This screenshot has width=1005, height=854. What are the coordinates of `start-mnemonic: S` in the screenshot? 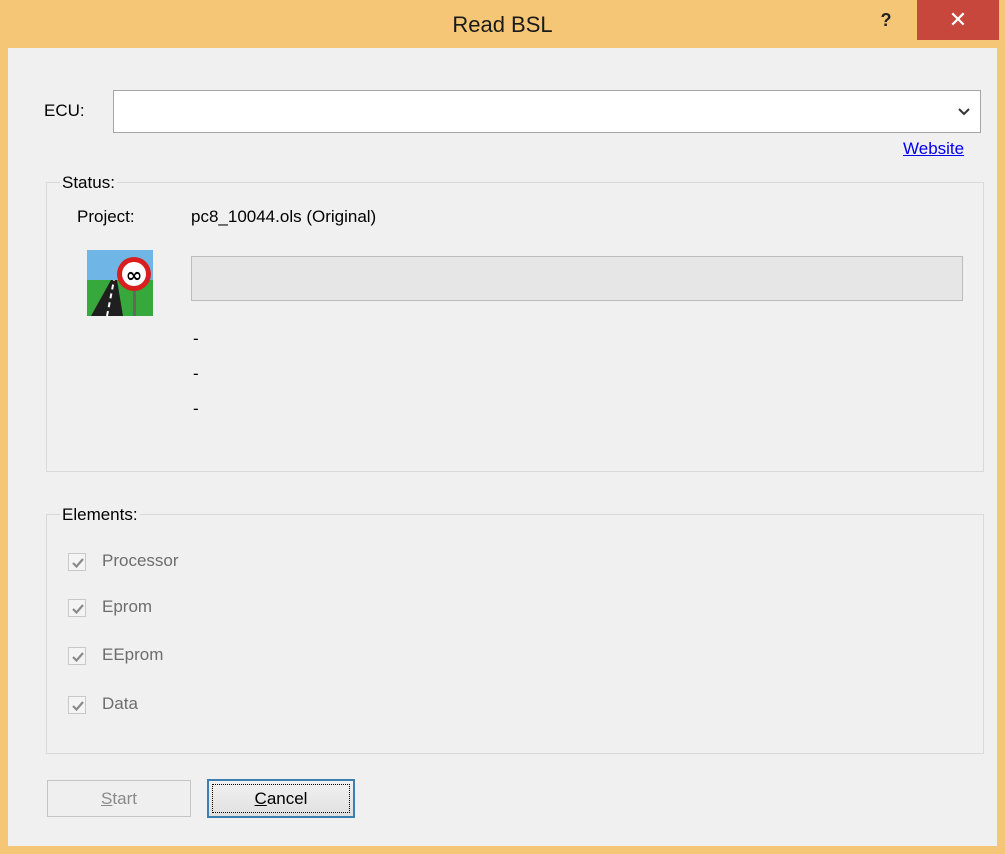 It's located at (107, 798).